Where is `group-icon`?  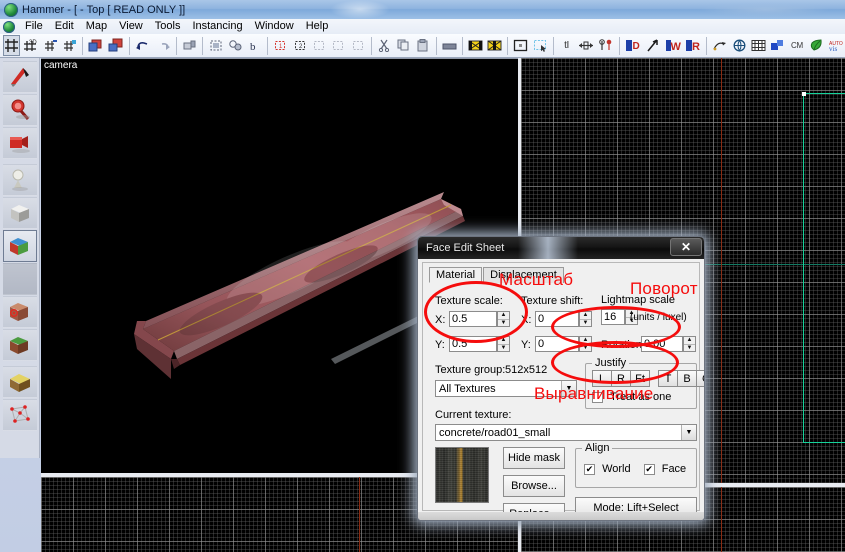 group-icon is located at coordinates (96, 45).